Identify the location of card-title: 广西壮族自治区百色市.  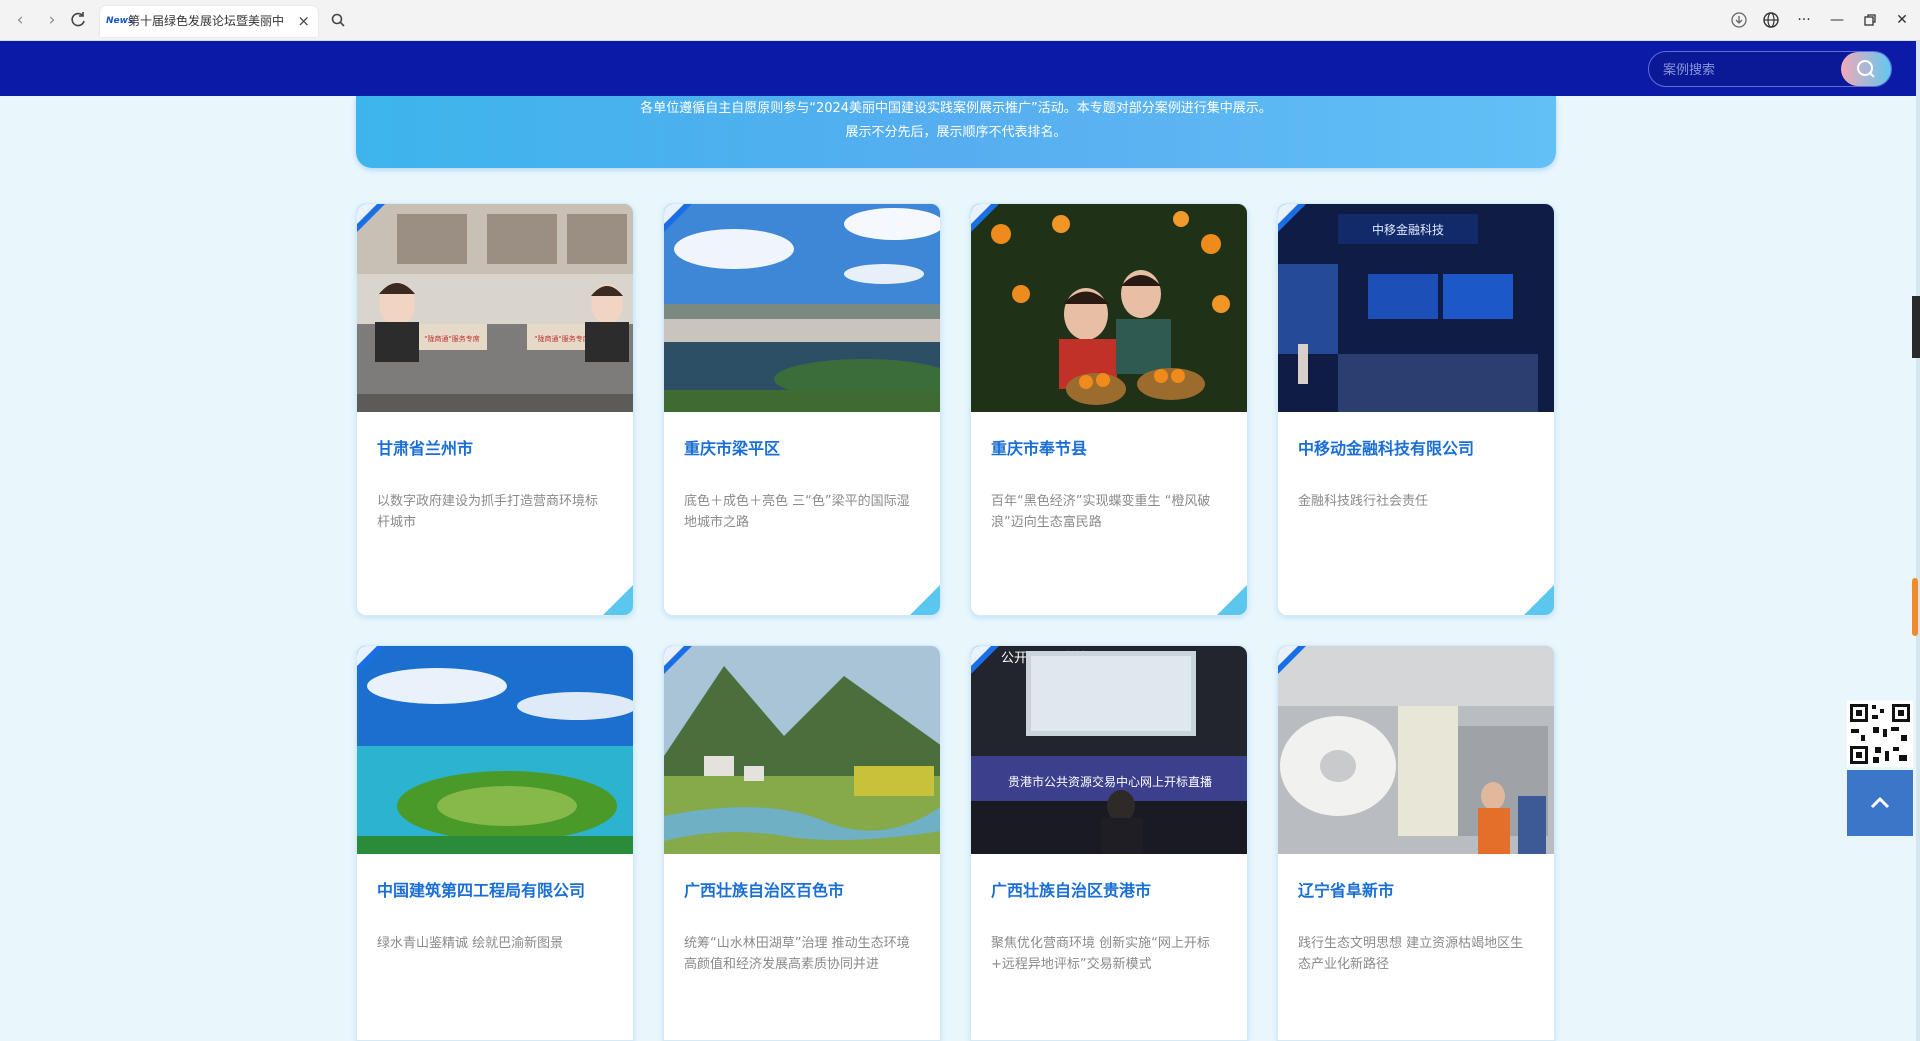
(804, 891).